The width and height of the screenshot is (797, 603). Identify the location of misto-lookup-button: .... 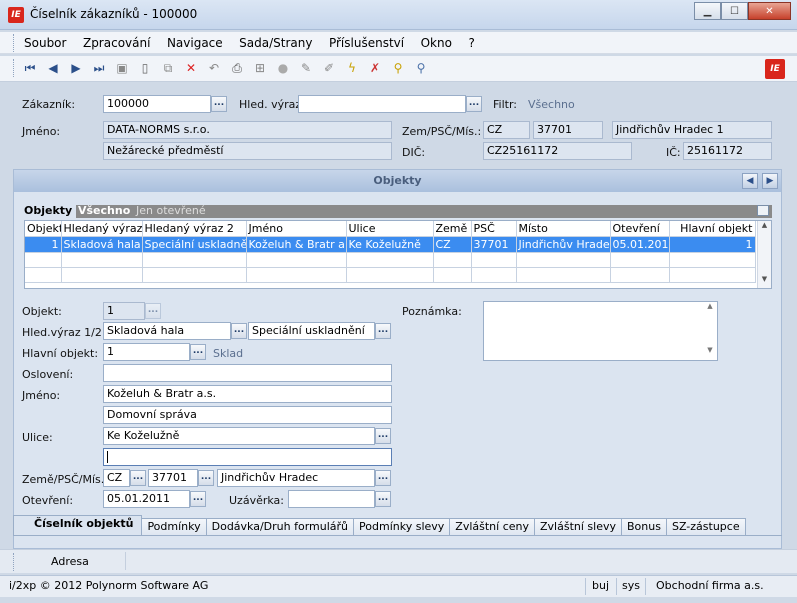
(383, 478).